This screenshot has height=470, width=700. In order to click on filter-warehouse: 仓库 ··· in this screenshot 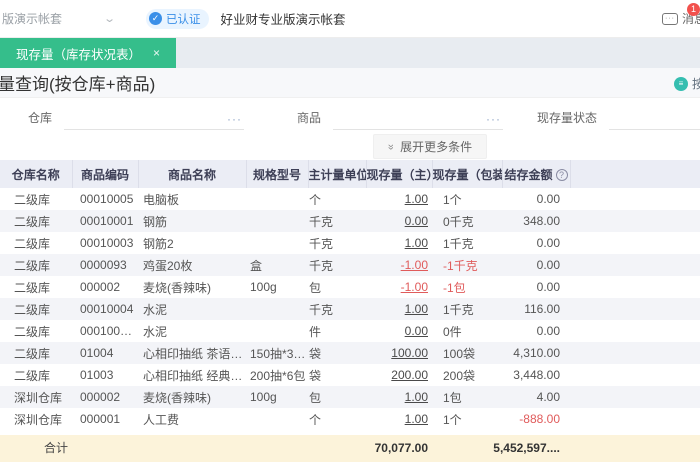, I will do `click(136, 118)`.